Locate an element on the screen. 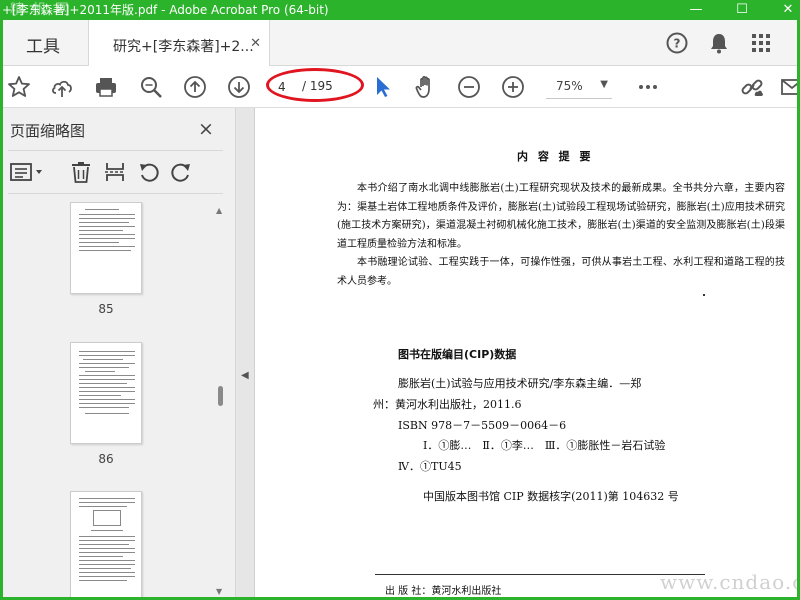  scroll-up-icon: ▲ is located at coordinates (219, 210).